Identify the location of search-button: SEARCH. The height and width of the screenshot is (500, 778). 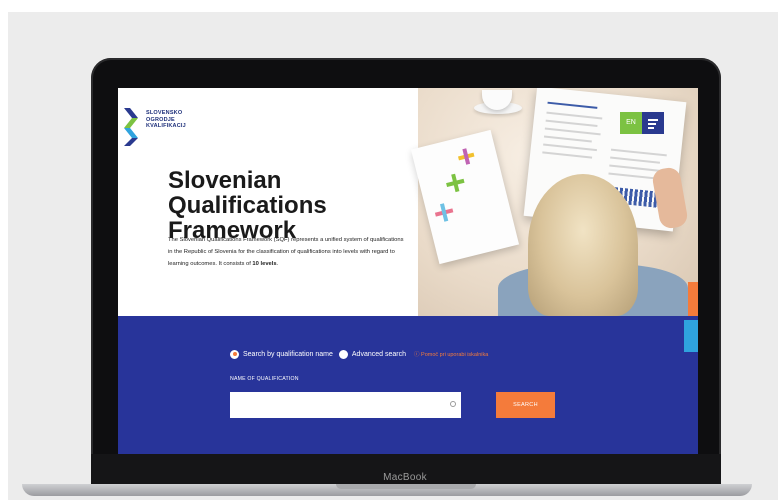
(525, 405).